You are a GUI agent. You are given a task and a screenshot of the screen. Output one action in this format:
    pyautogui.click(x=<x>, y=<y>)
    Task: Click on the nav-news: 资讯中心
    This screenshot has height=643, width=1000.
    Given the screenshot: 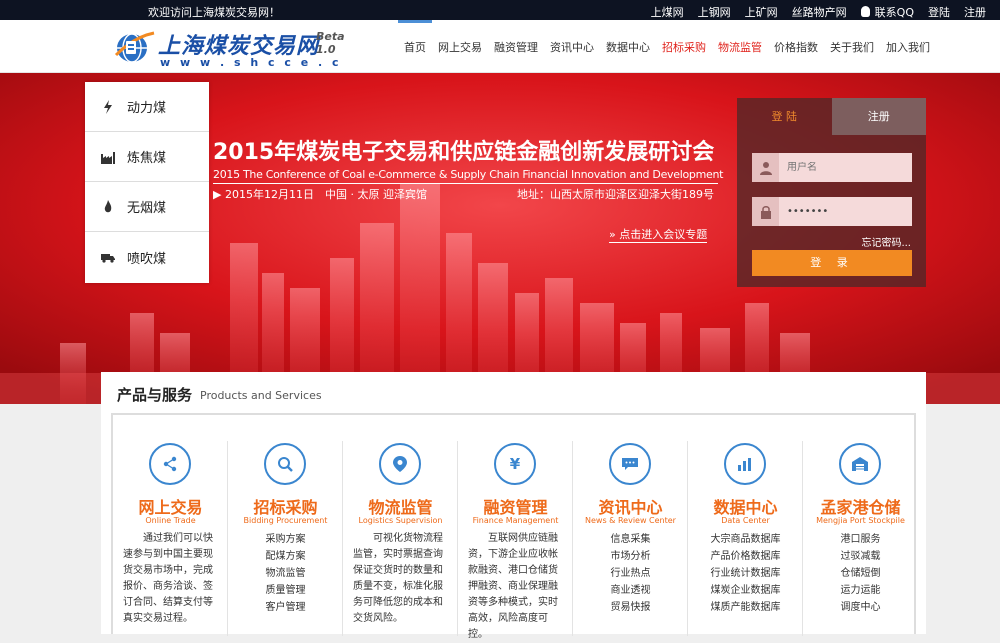 What is the action you would take?
    pyautogui.click(x=572, y=46)
    